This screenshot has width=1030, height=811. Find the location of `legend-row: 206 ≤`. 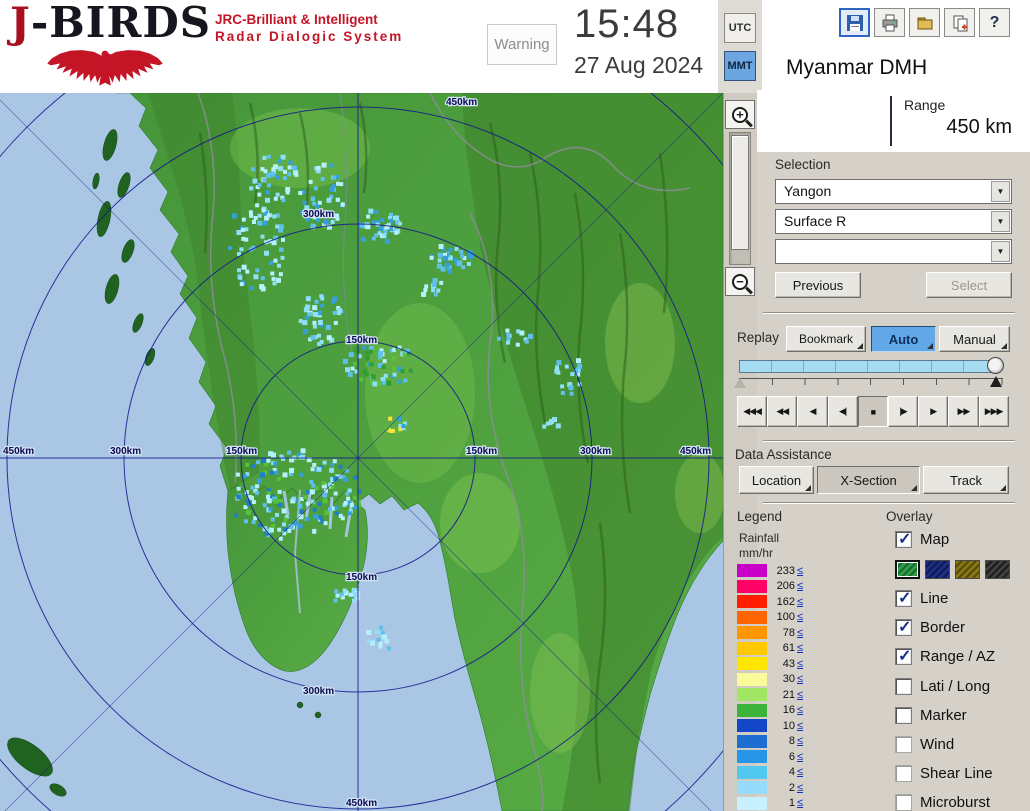

legend-row: 206 ≤ is located at coordinates (783, 587).